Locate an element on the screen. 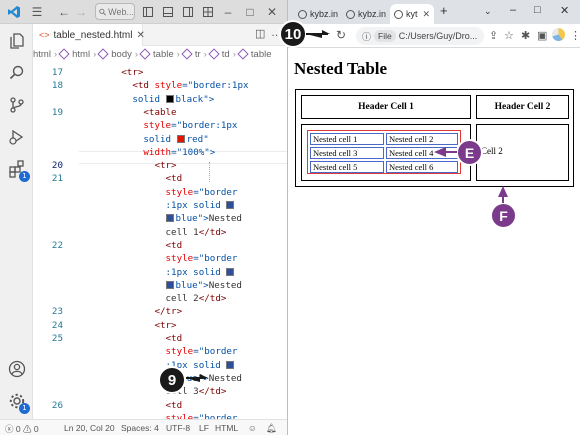 The width and height of the screenshot is (580, 435). bookmark-star-icon: ☆ is located at coordinates (509, 35).